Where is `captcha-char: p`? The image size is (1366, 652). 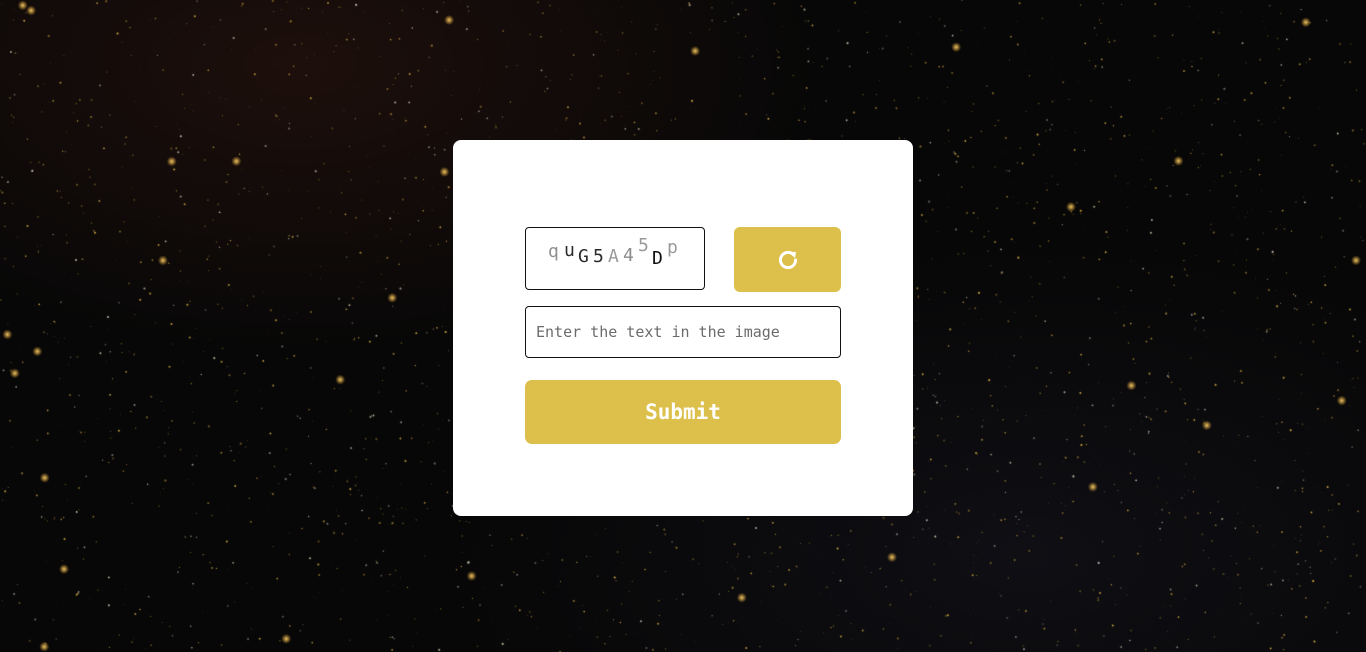
captcha-char: p is located at coordinates (672, 247).